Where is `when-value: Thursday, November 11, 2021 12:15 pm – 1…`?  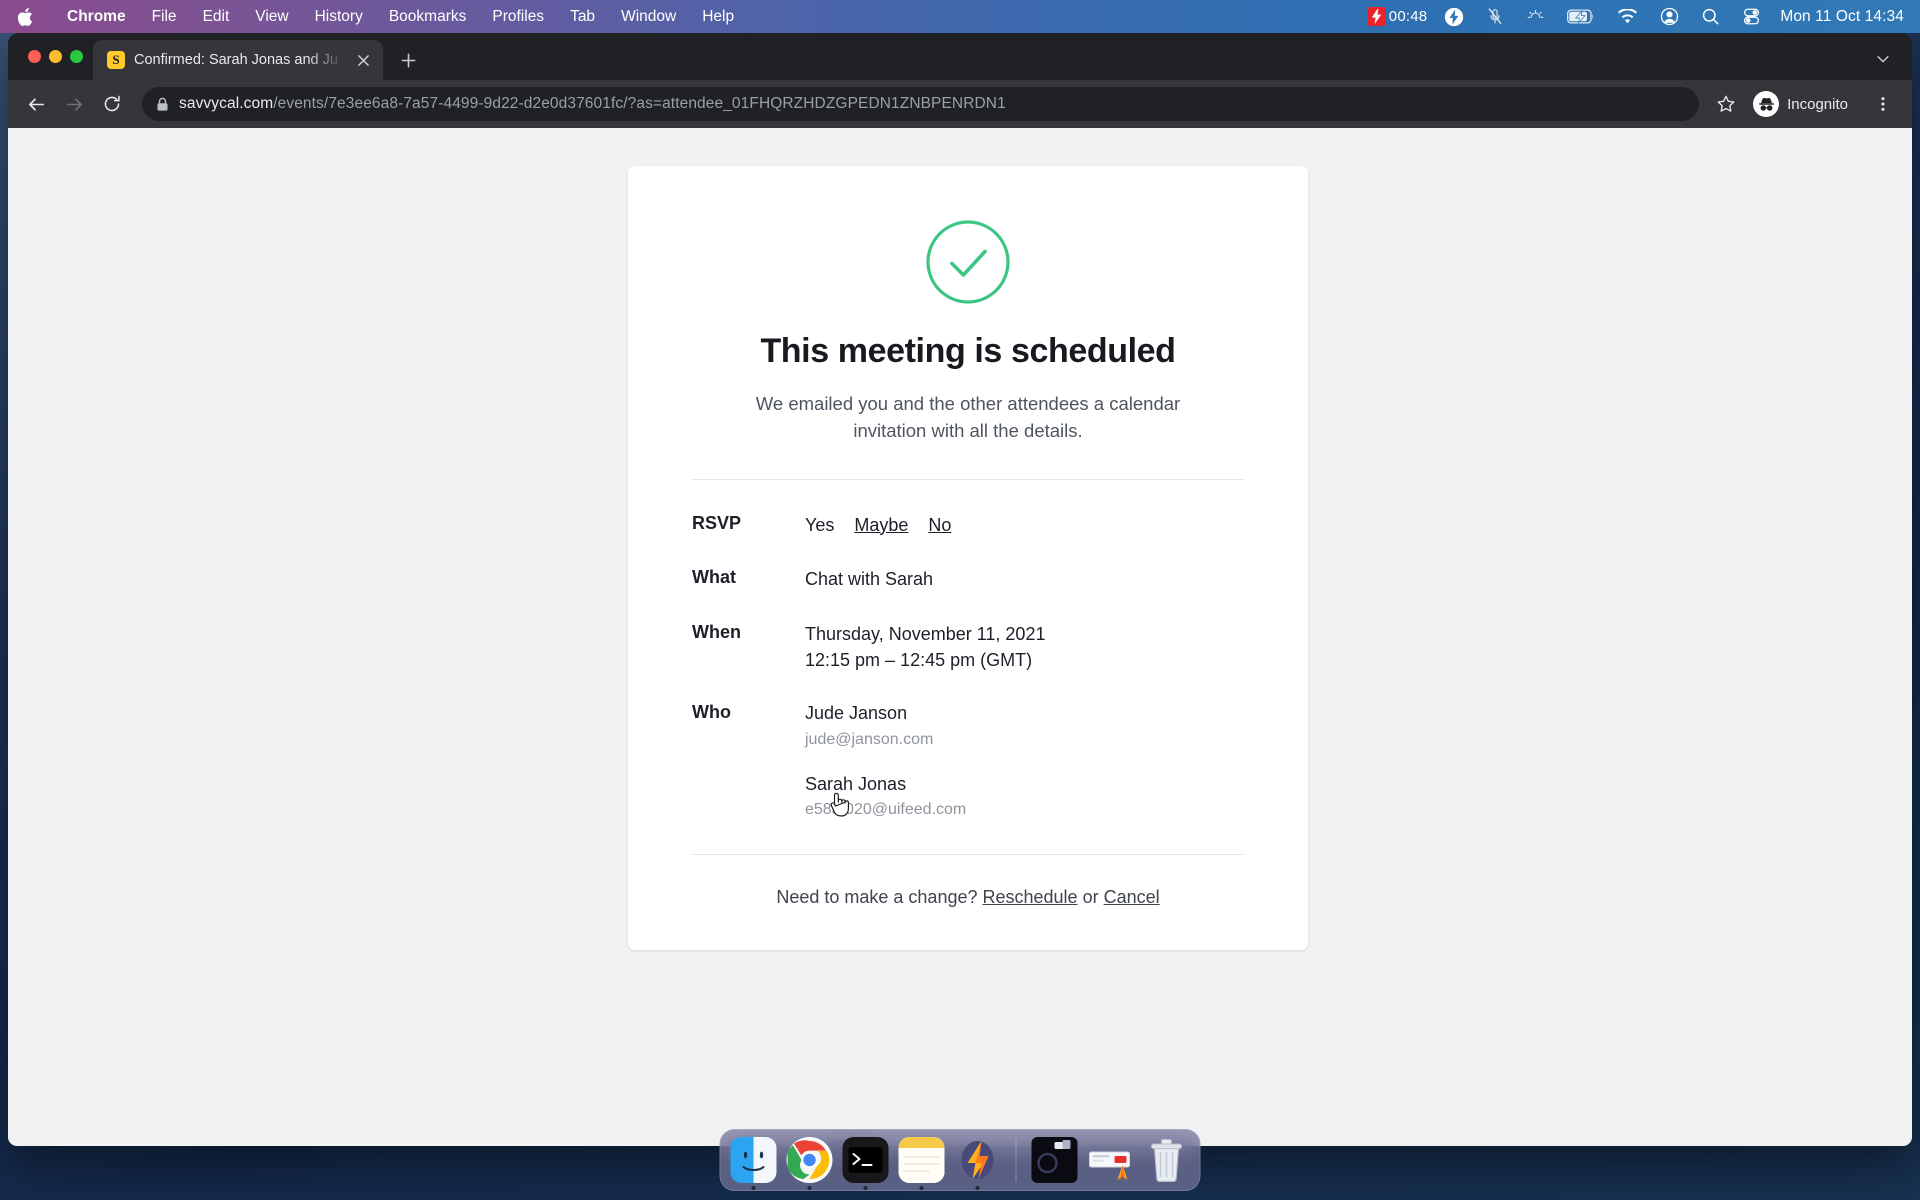 when-value: Thursday, November 11, 2021 12:15 pm – 1… is located at coordinates (925, 647).